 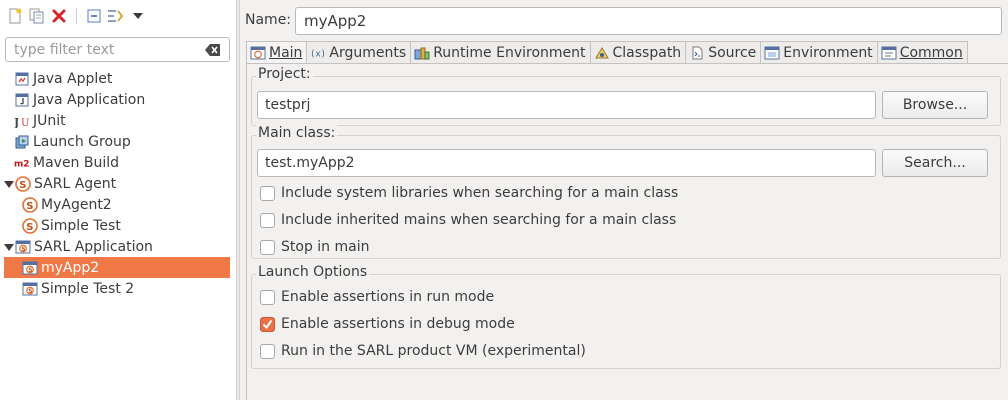 What do you see at coordinates (76, 162) in the screenshot?
I see `tree-item-label: Maven Build` at bounding box center [76, 162].